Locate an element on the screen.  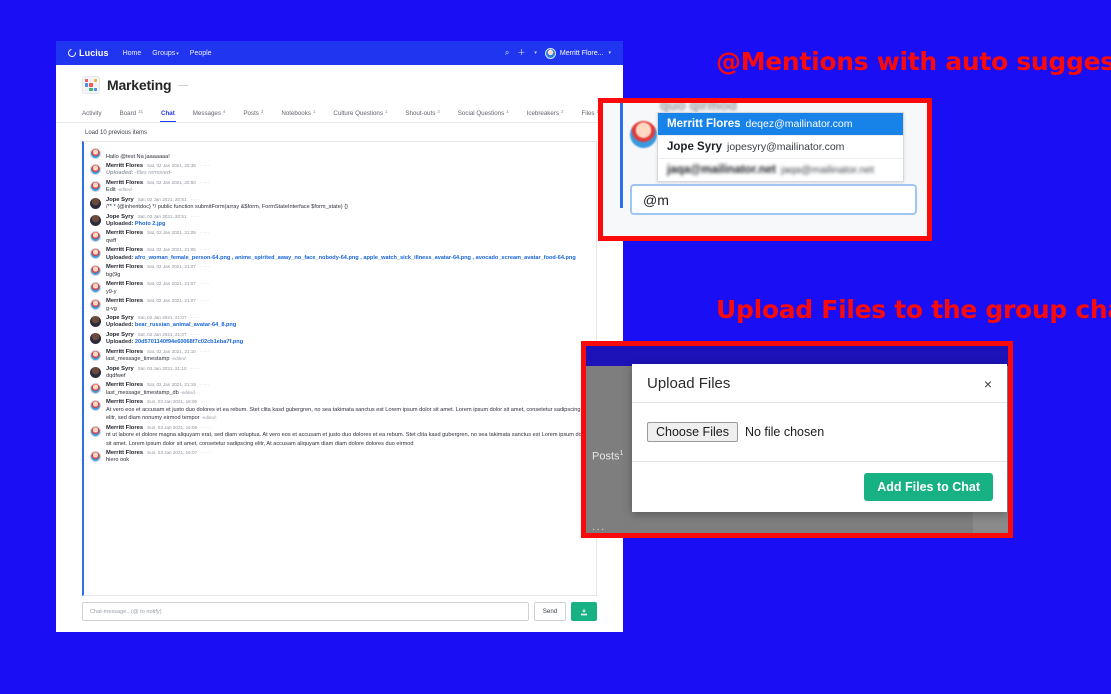
file-picker-row: Choose Files No file chosen is located at coordinates (819, 432).